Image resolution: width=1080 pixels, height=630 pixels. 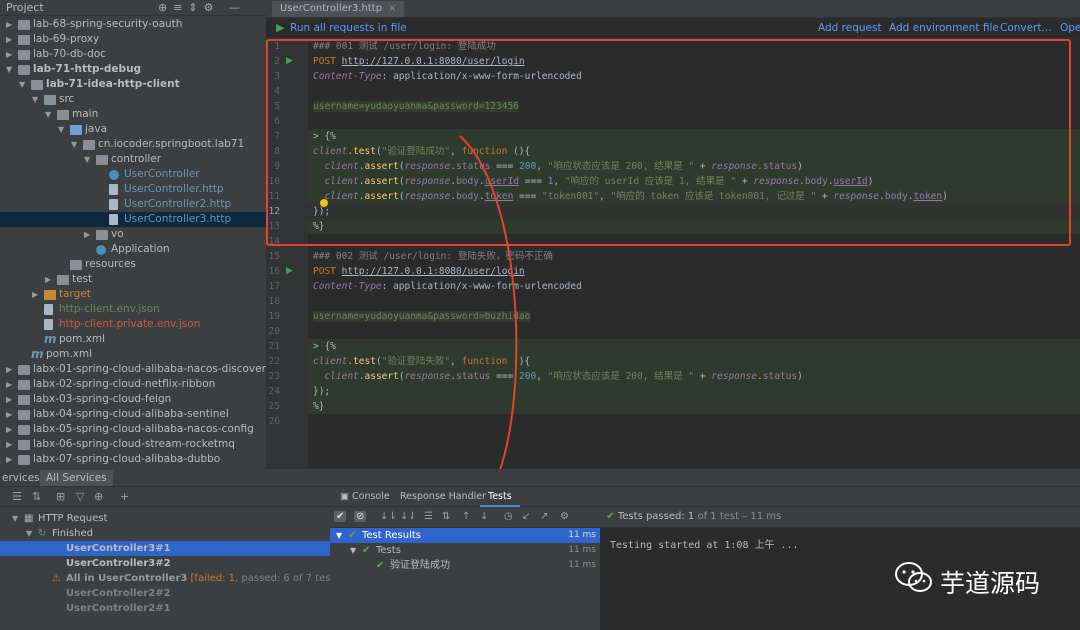 What do you see at coordinates (360, 516) in the screenshot?
I see `show-ignored-icon: ⊘` at bounding box center [360, 516].